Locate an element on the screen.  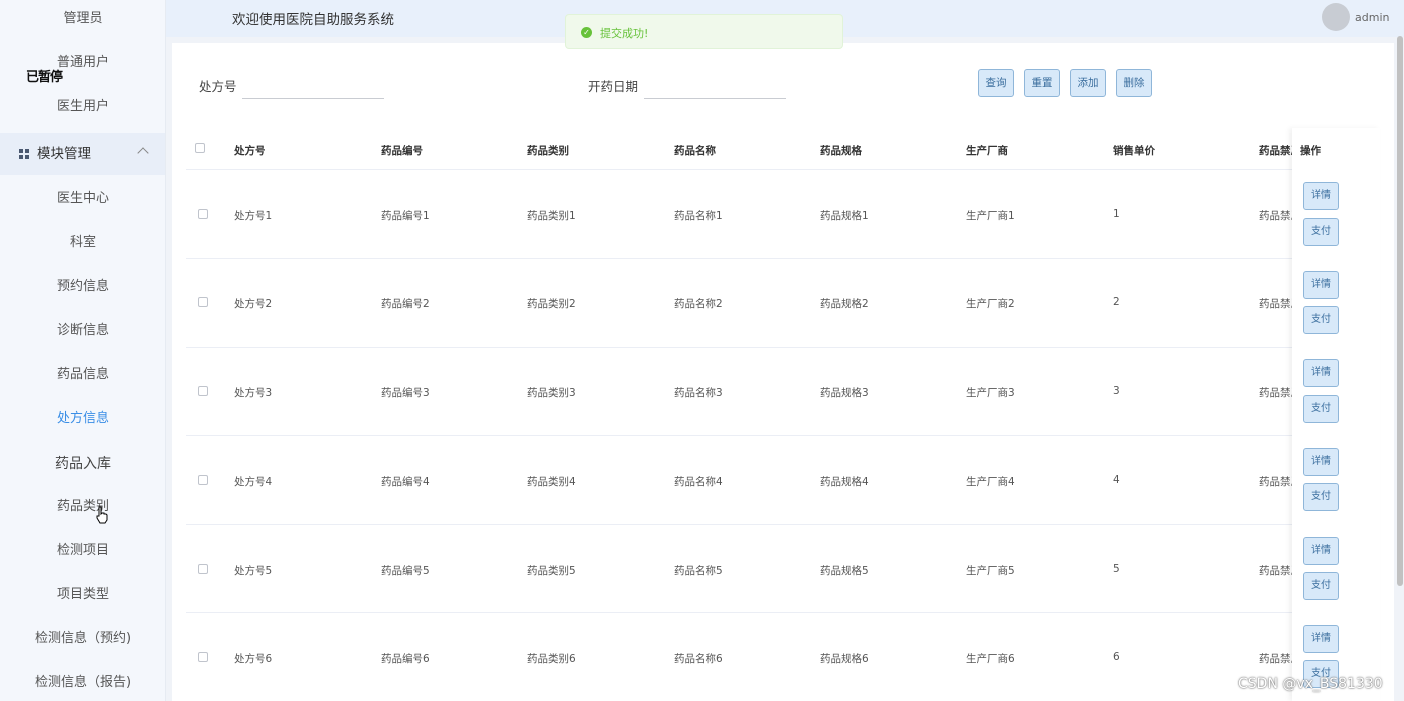
chevron-up-icon is located at coordinates (143, 153).